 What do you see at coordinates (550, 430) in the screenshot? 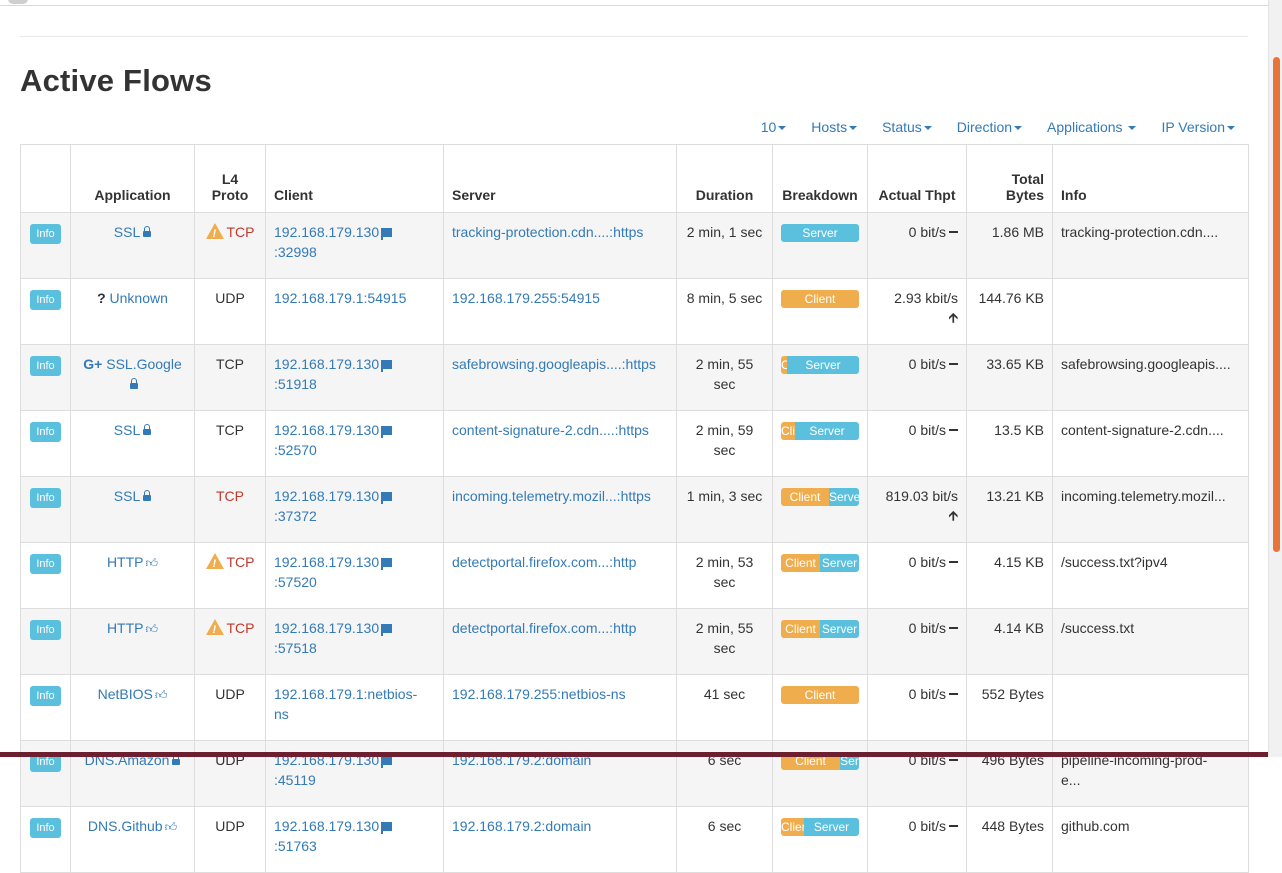
I see `server-link: content-signature-2.cdn....:https` at bounding box center [550, 430].